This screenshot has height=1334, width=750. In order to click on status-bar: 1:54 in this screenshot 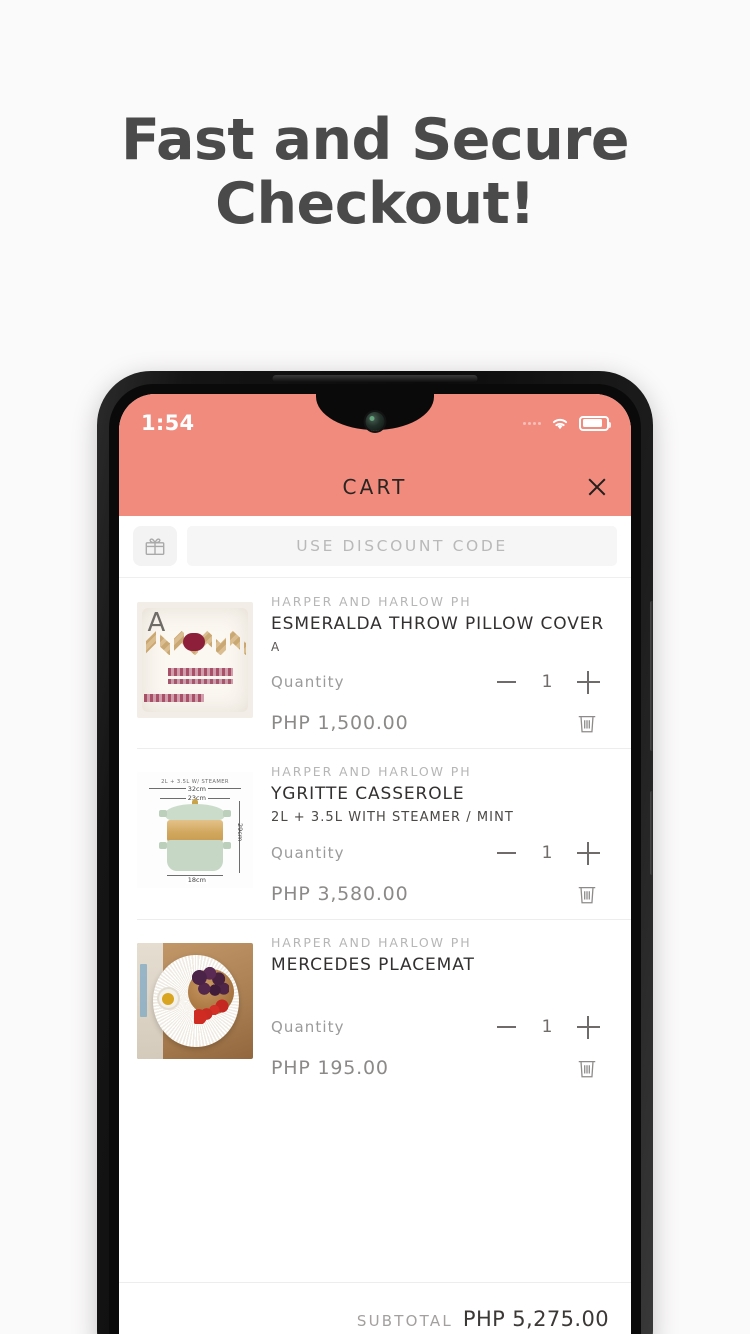, I will do `click(375, 426)`.